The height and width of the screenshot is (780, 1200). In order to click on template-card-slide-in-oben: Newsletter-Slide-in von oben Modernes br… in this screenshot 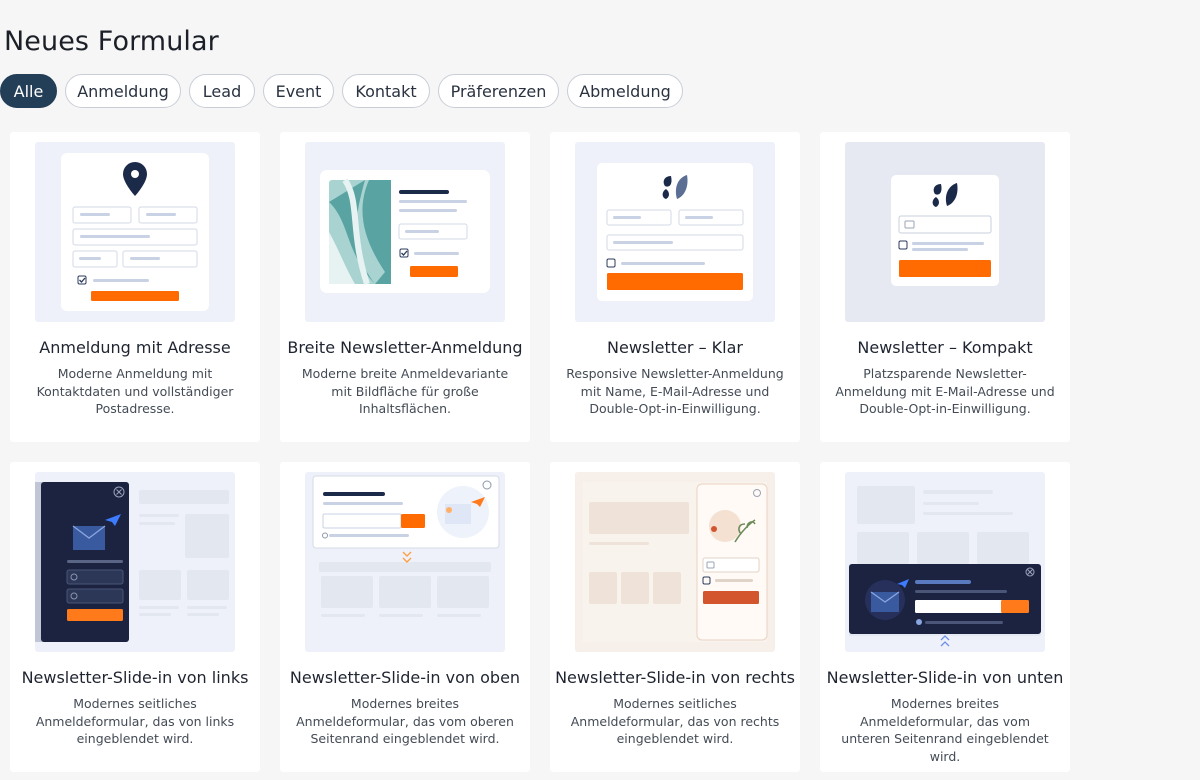, I will do `click(405, 617)`.